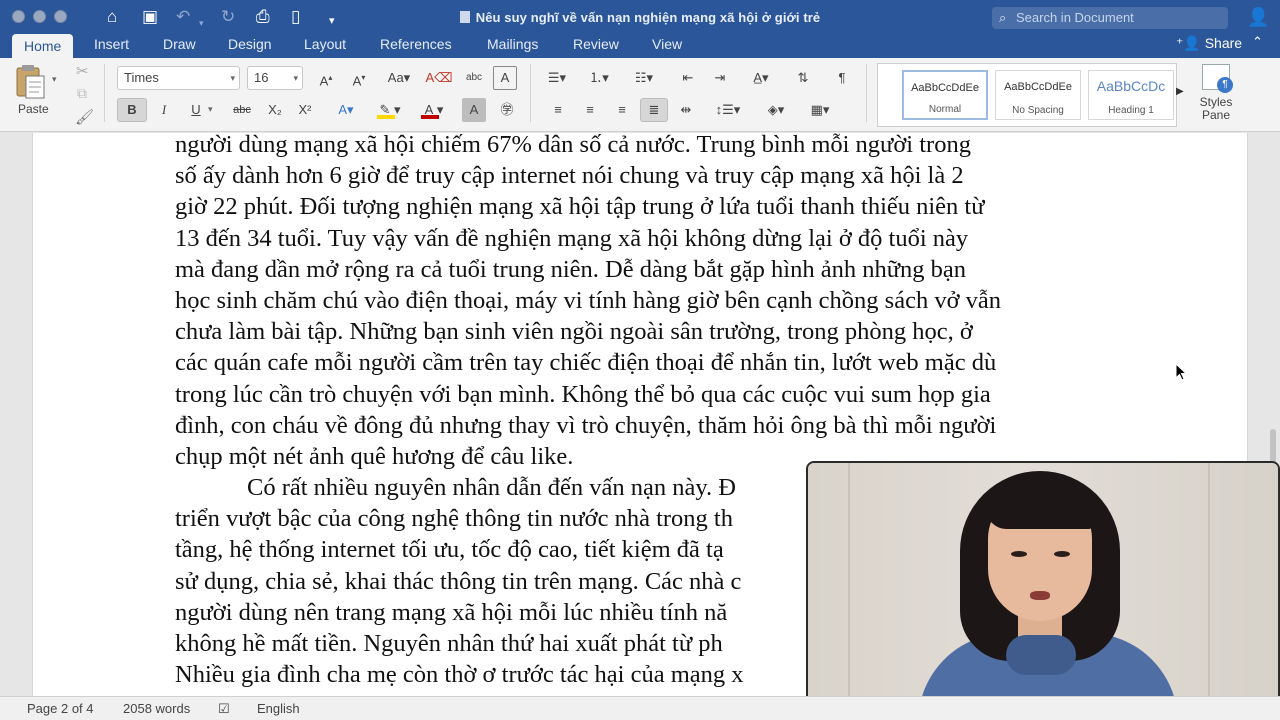 The width and height of the screenshot is (1280, 720). I want to click on format-painter-icon: 🖌, so click(84, 117).